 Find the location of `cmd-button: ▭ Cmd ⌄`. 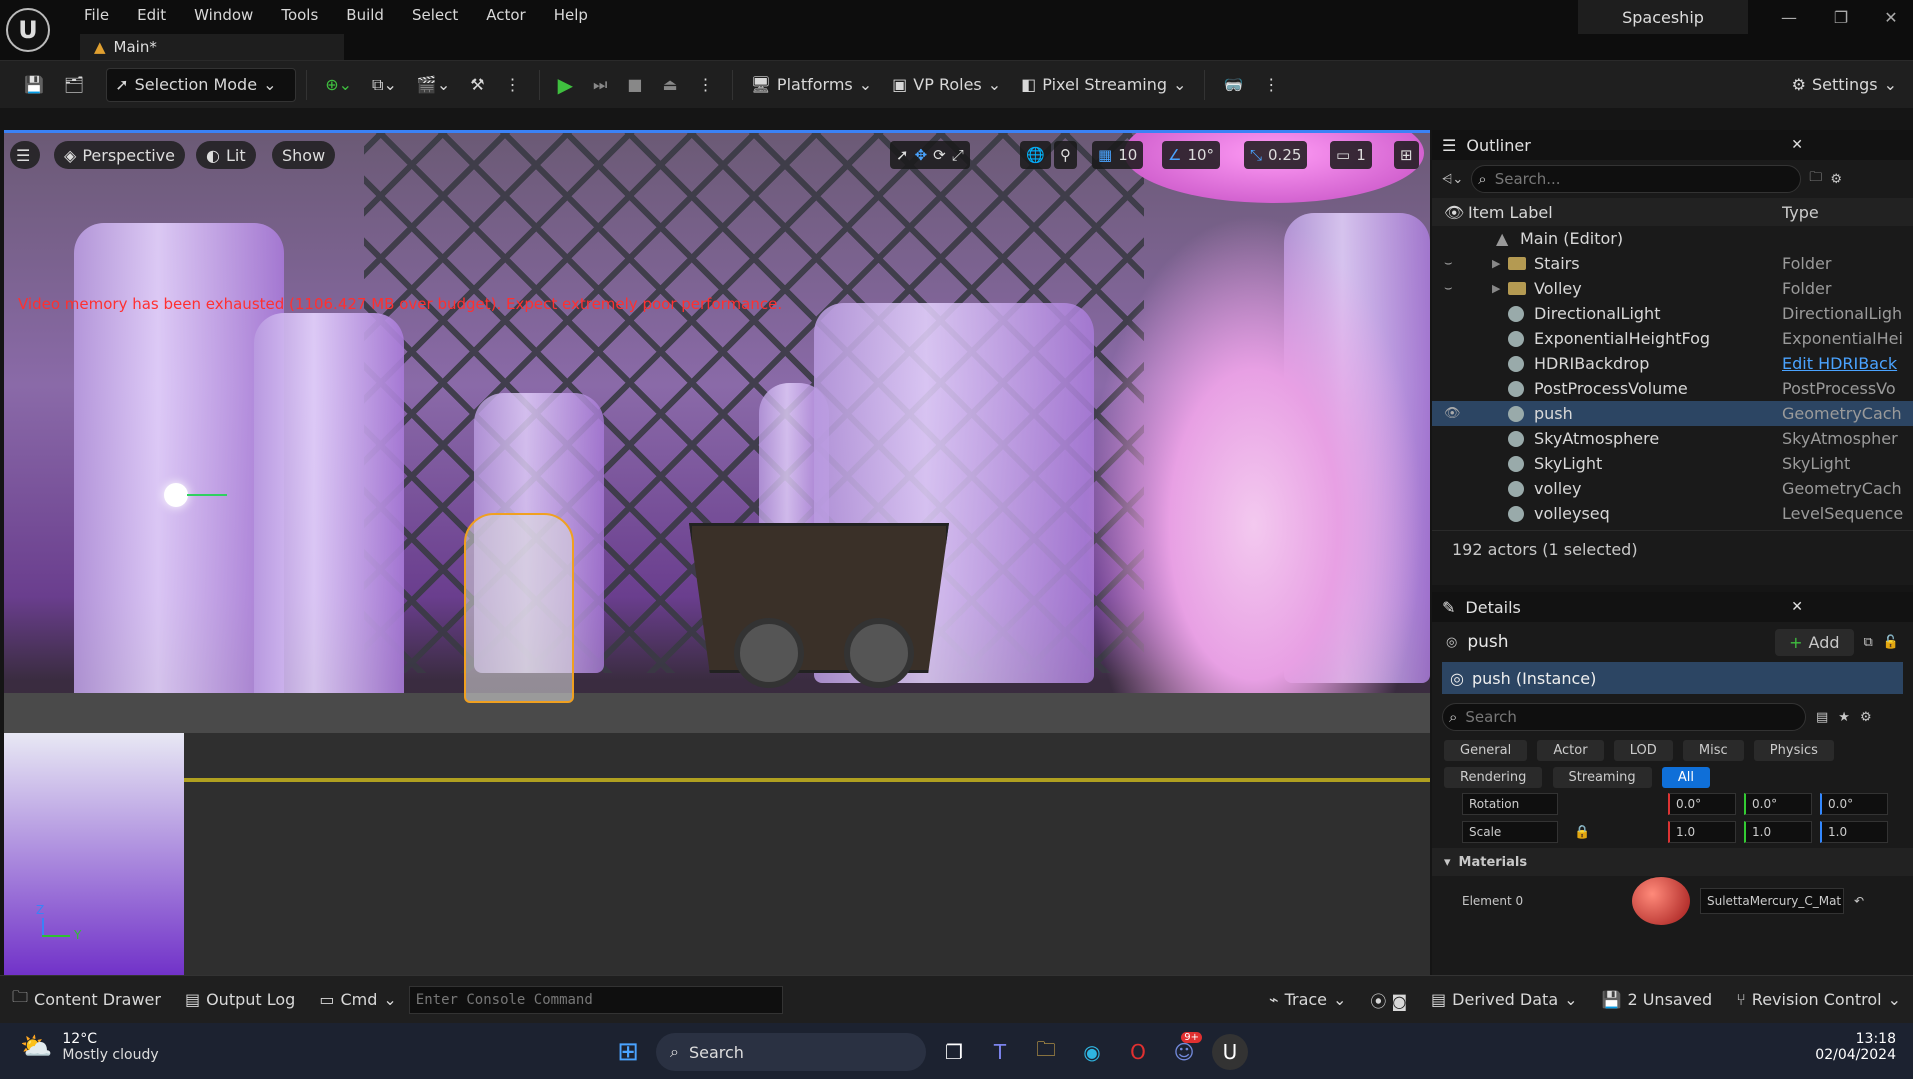

cmd-button: ▭ Cmd ⌄ is located at coordinates (357, 1000).